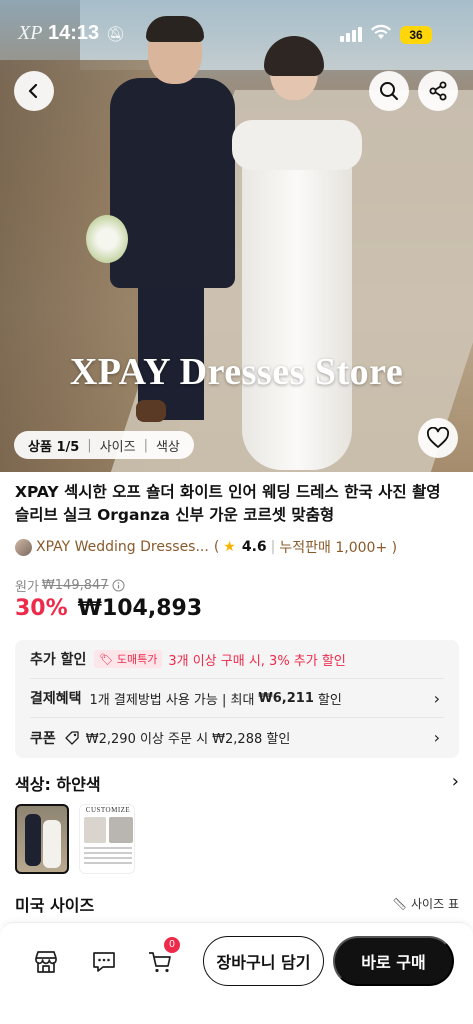  What do you see at coordinates (74, 33) in the screenshot?
I see `status-time: 14:13` at bounding box center [74, 33].